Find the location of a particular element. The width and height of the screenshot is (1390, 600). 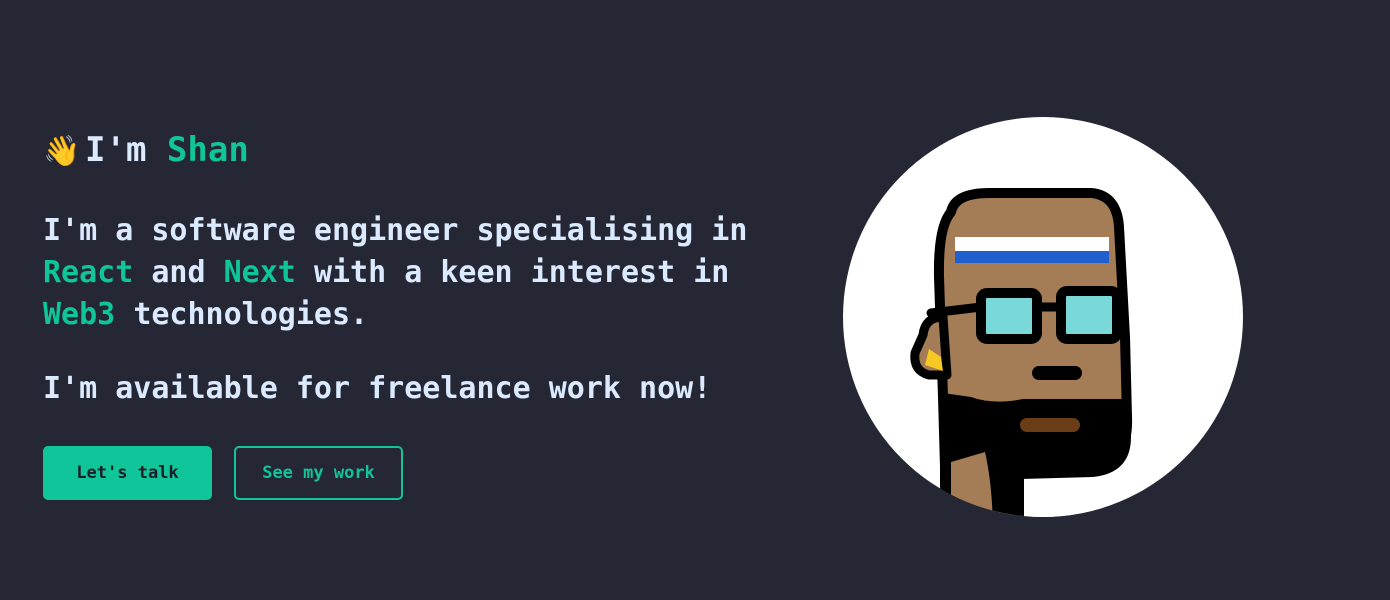

availability-text: I'm available for freelance work now! is located at coordinates (377, 388).